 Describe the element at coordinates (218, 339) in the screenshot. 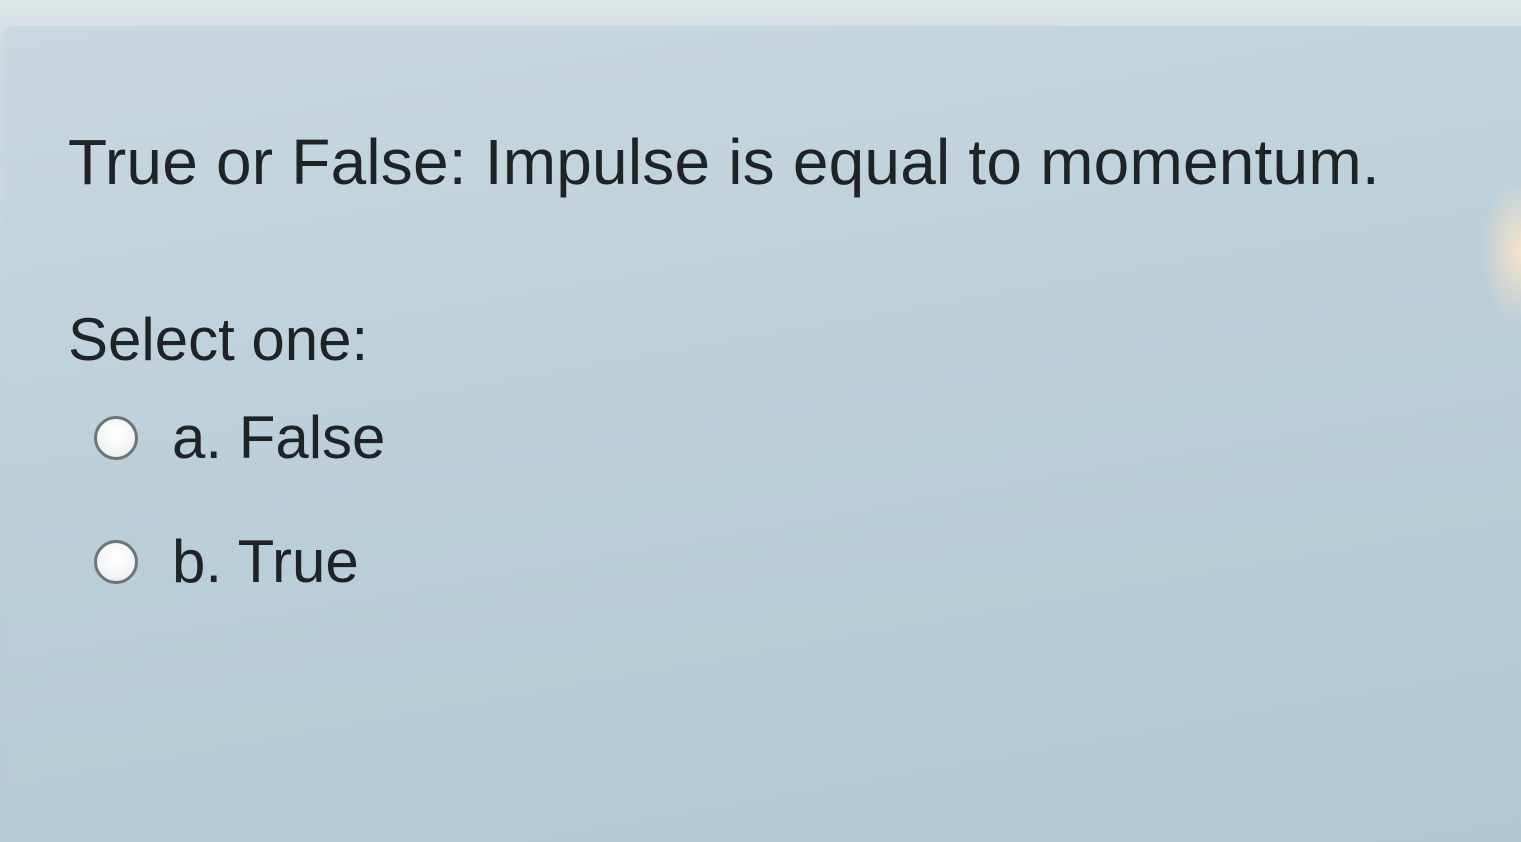

I see `select-one-prompt: Select one:` at that location.